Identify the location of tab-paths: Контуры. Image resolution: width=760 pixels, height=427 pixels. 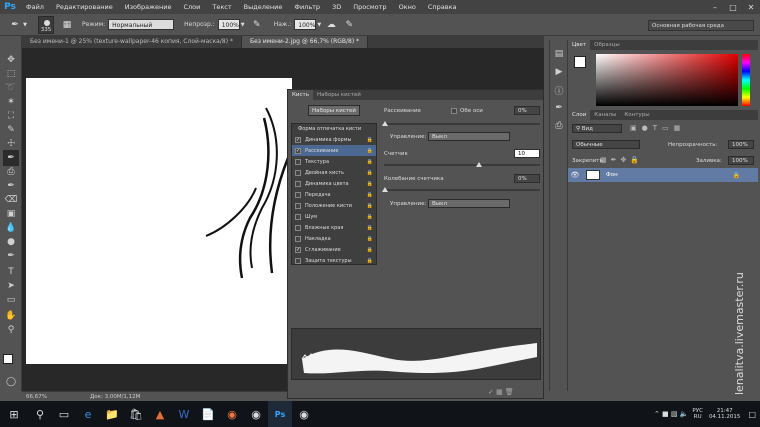
(636, 115).